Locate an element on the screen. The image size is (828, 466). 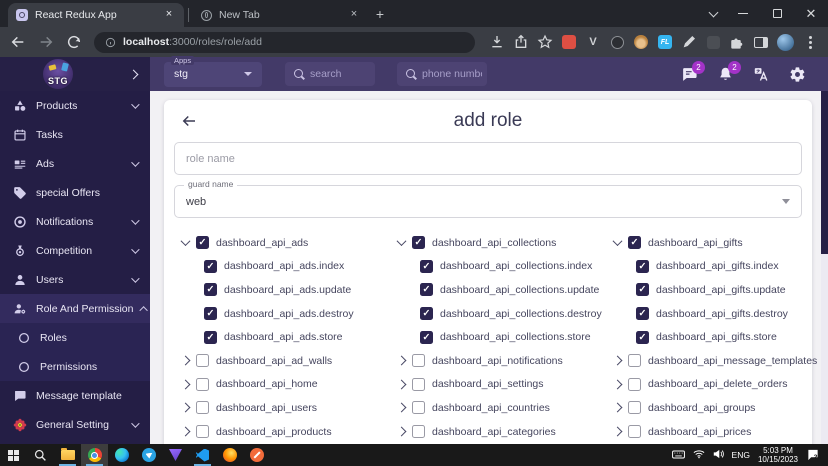
sidebar-item-permissions: Permissions is located at coordinates (75, 366).